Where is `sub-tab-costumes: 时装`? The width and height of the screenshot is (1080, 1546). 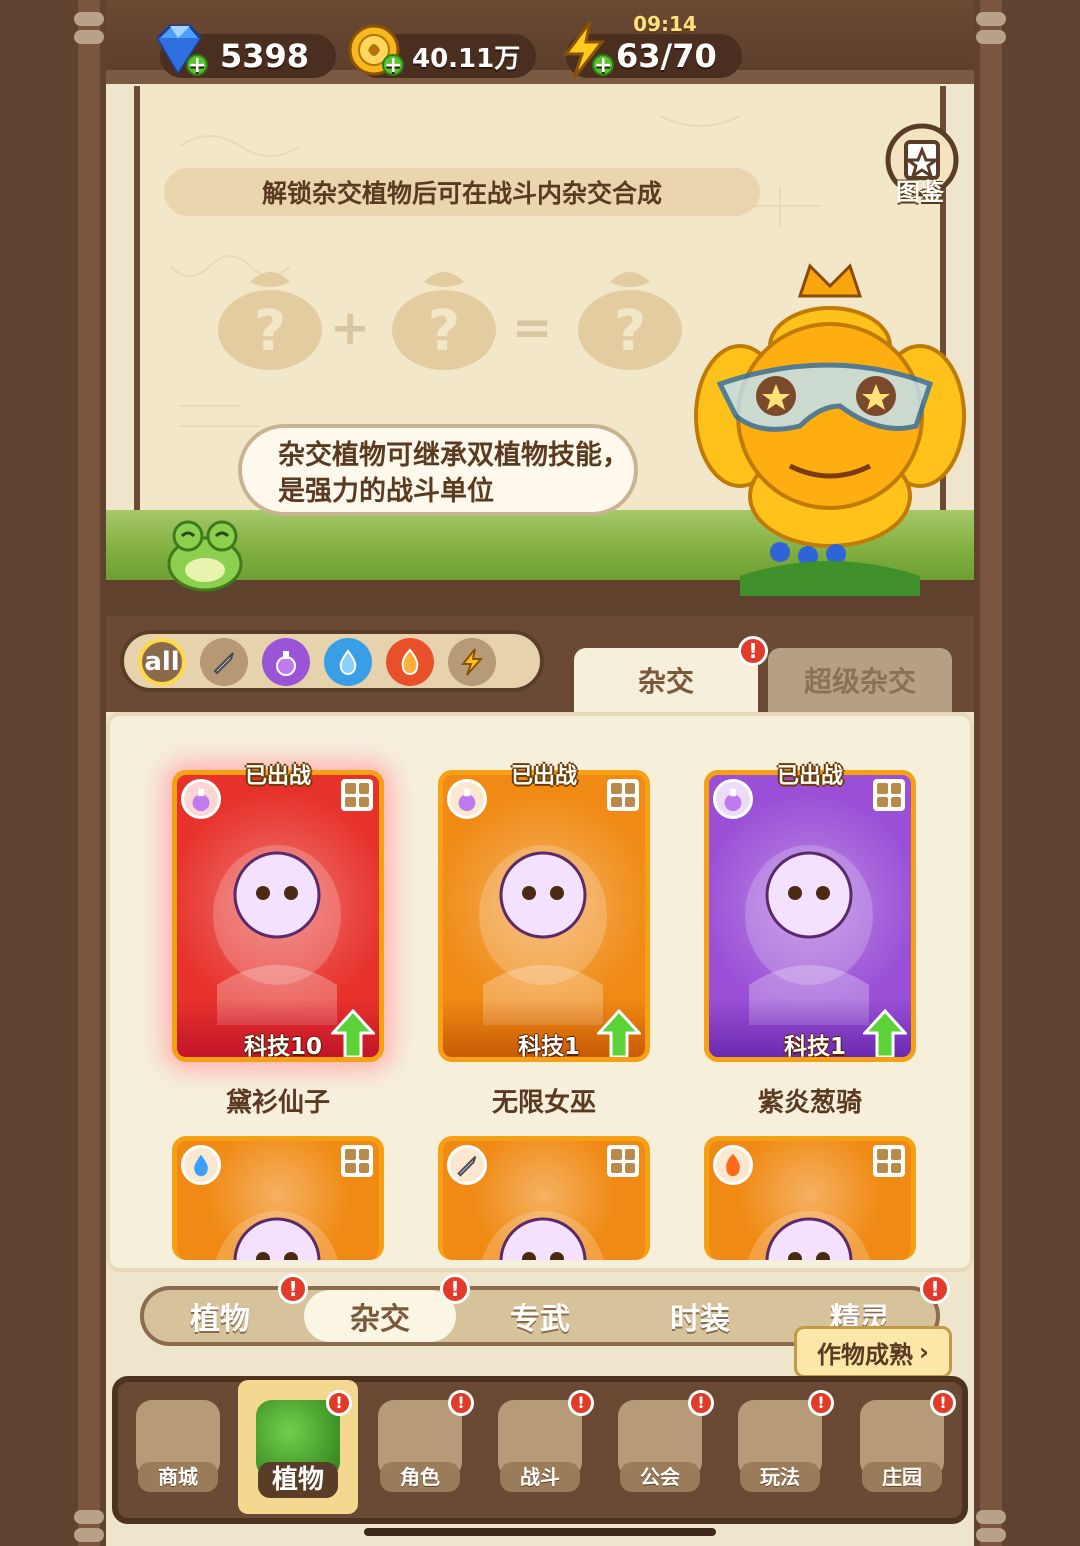
sub-tab-costumes: 时装 is located at coordinates (700, 1316).